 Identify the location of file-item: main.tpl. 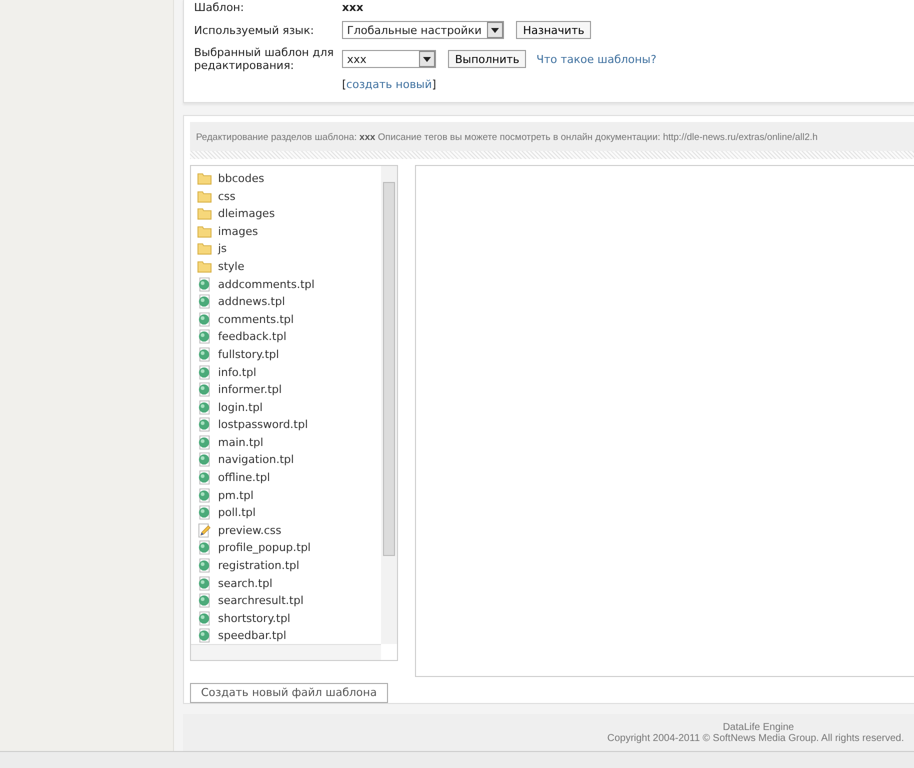
(230, 443).